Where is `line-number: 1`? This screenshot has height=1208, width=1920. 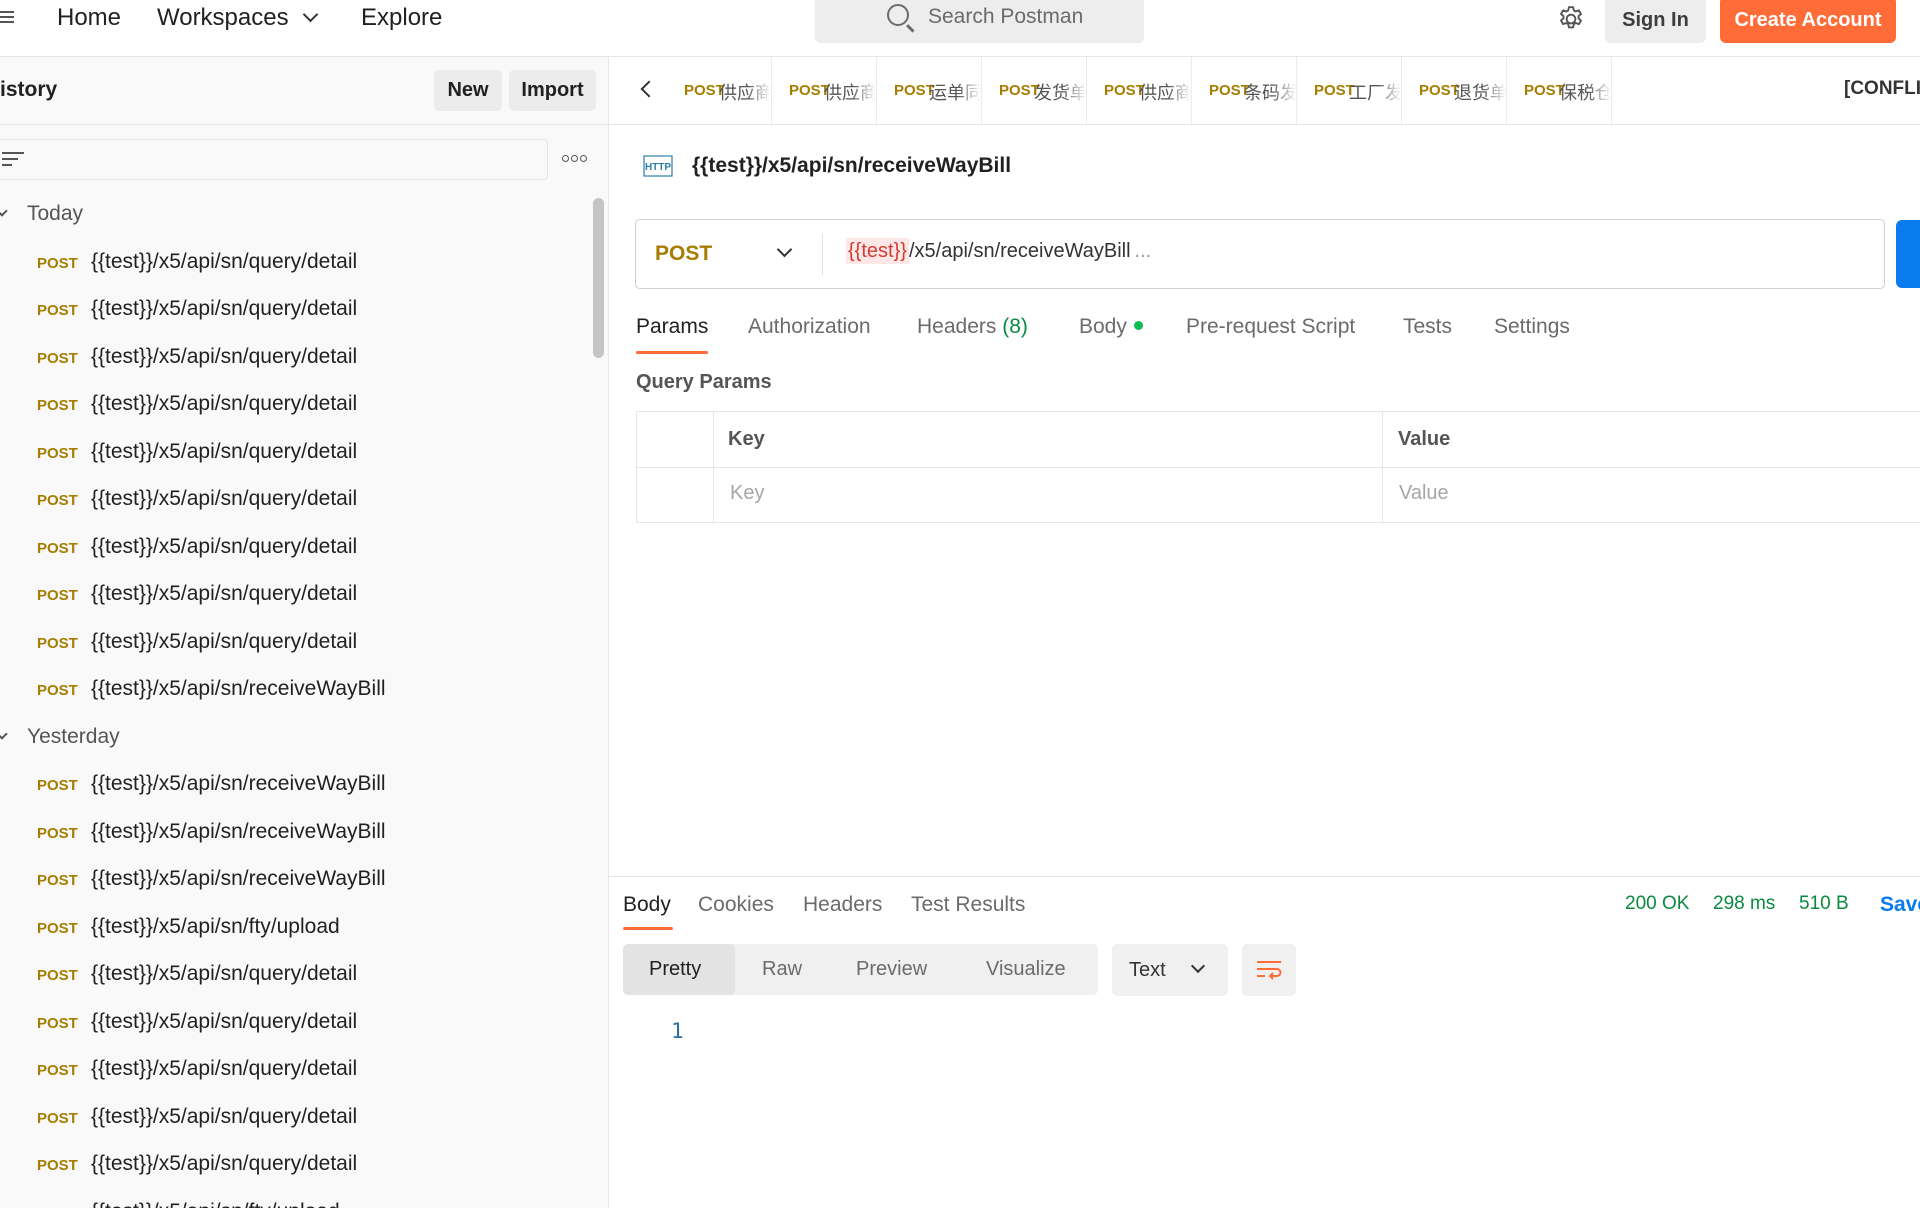
line-number: 1 is located at coordinates (677, 1031).